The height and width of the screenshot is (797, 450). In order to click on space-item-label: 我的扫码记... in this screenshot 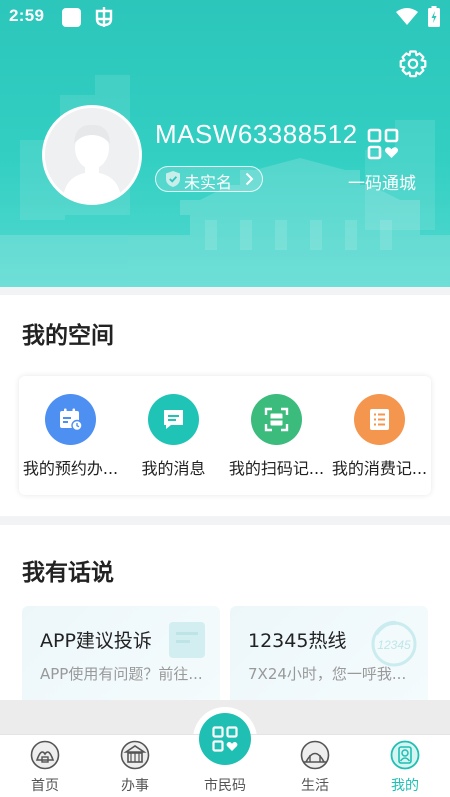, I will do `click(276, 468)`.